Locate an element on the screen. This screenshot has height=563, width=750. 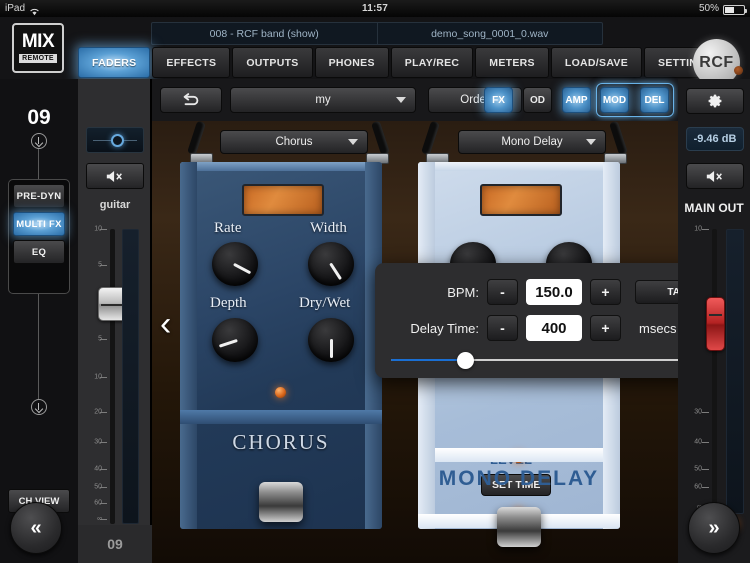
knob-depth is located at coordinates (235, 340).